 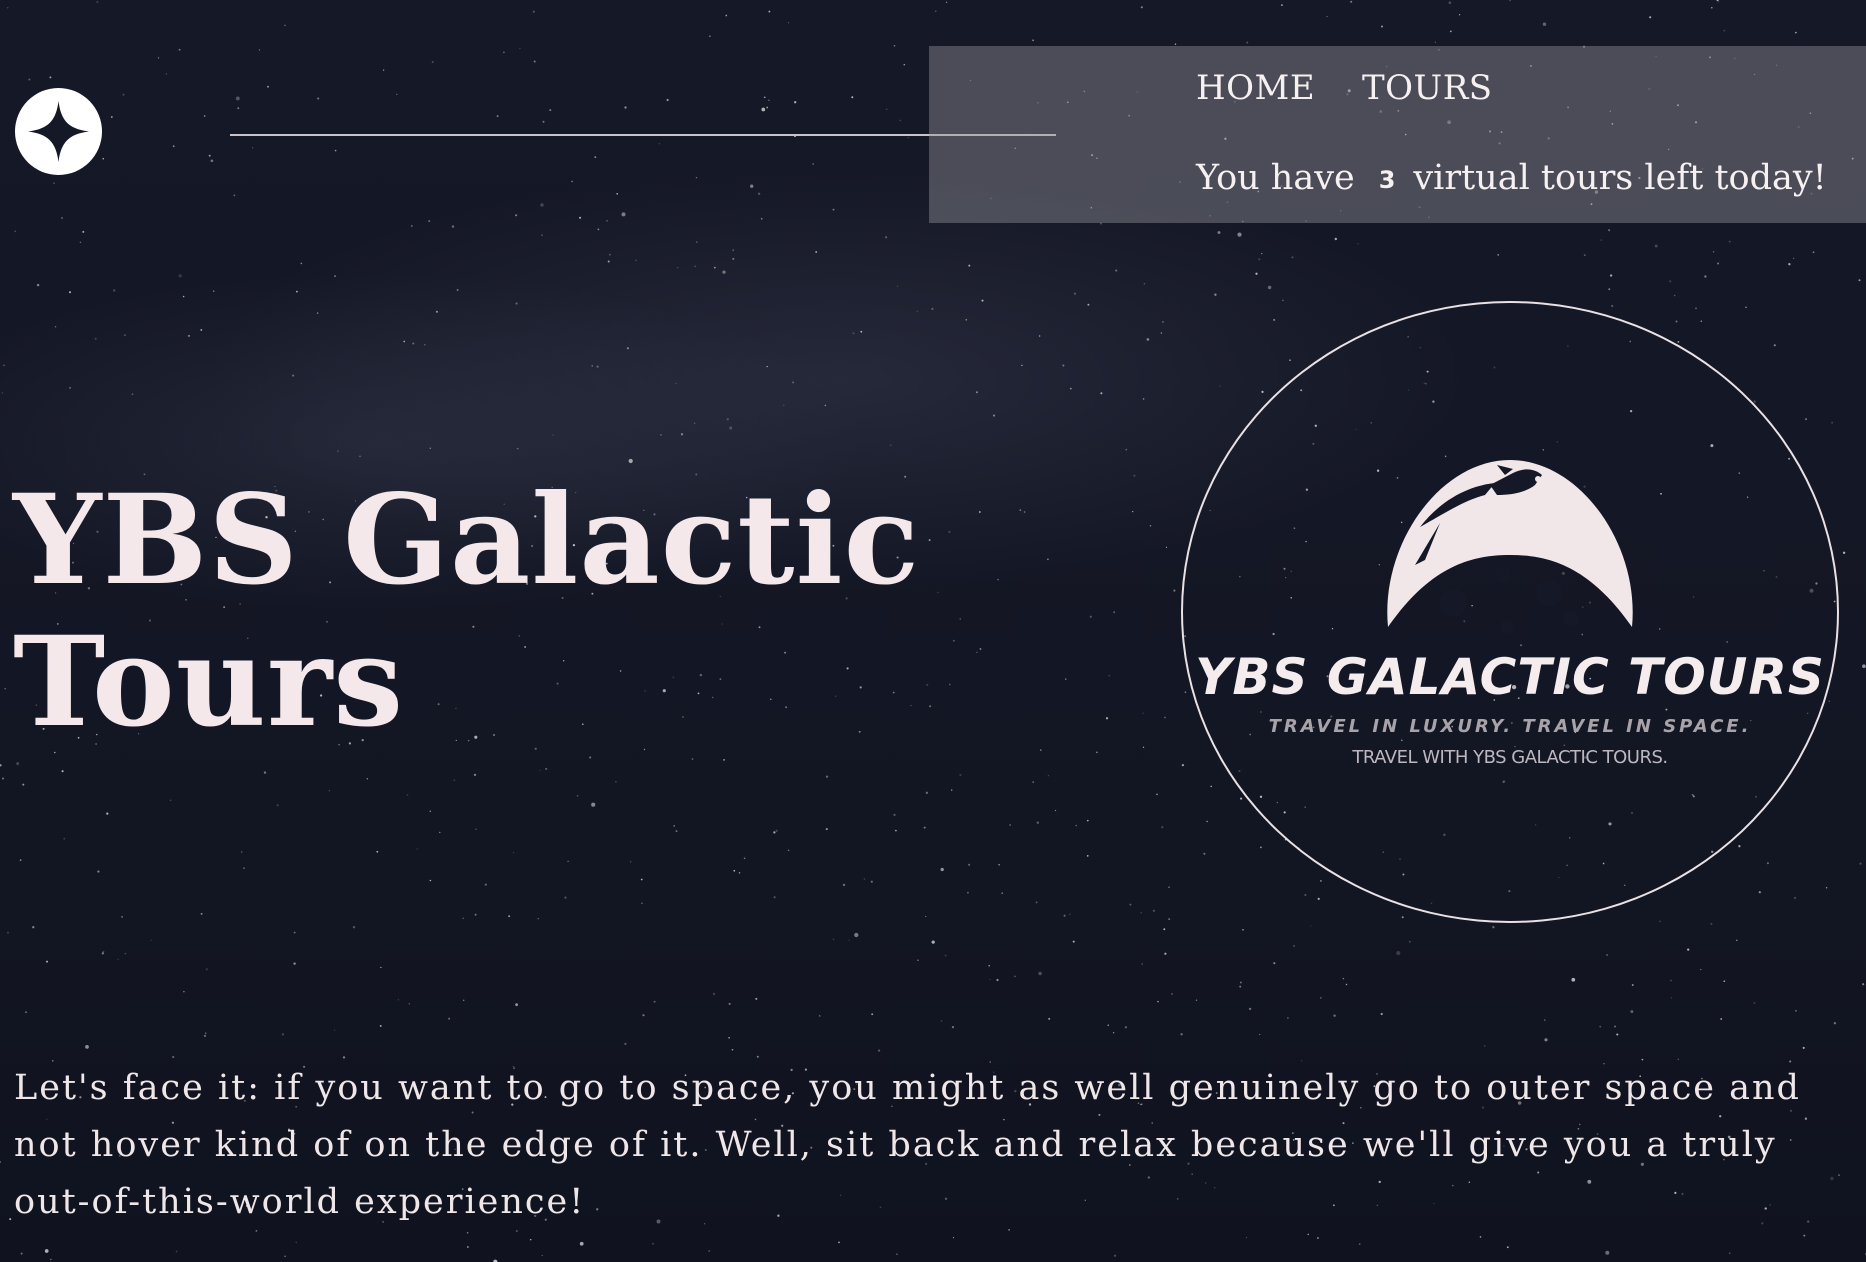 What do you see at coordinates (1510, 757) in the screenshot?
I see `brand-logo-tagline-2: TRAVEL WITH YBS GALACTIC TOURS.` at bounding box center [1510, 757].